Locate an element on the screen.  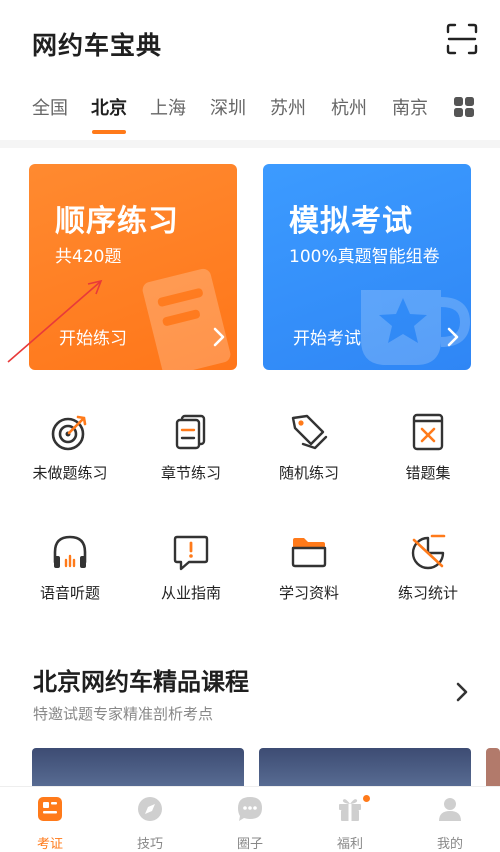
nav-community: 圈子 is located at coordinates (250, 819).